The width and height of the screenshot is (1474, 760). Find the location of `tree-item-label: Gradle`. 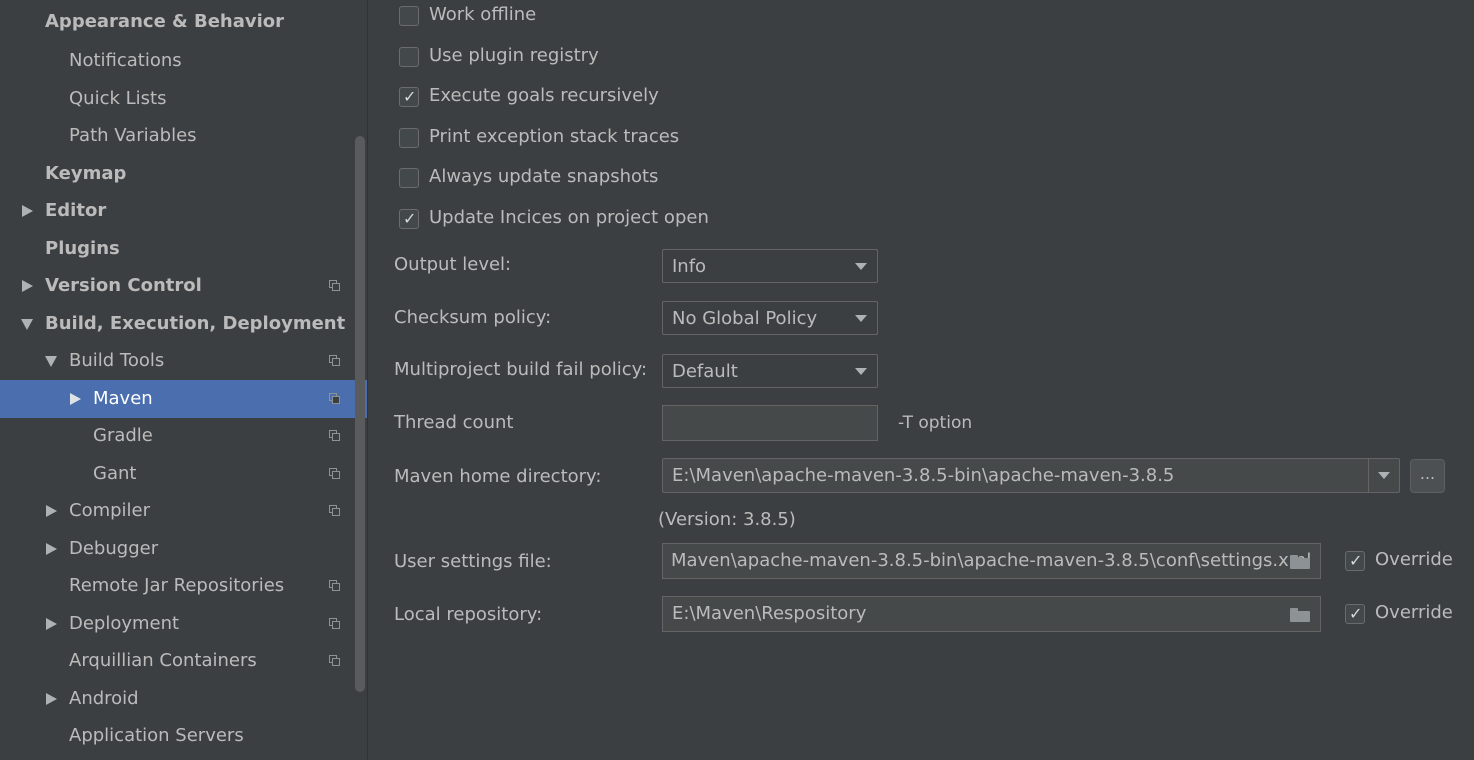

tree-item-label: Gradle is located at coordinates (123, 435).